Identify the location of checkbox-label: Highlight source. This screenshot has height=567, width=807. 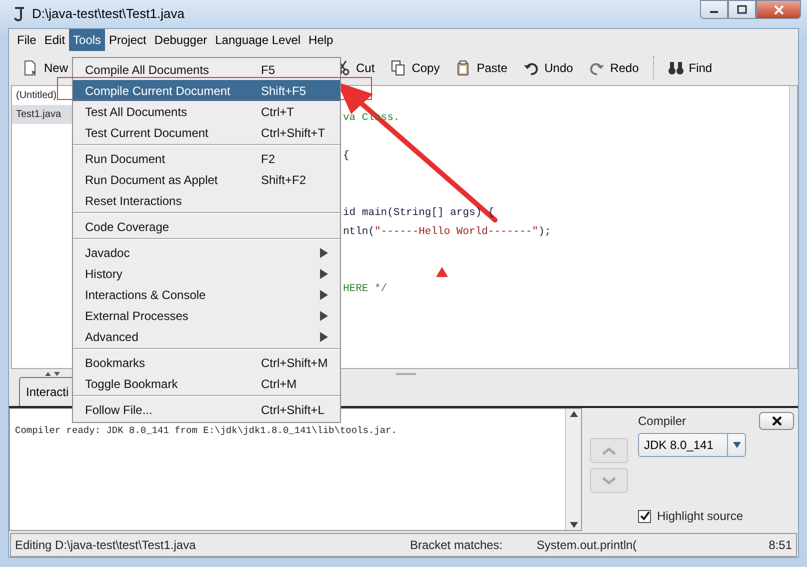
(700, 516).